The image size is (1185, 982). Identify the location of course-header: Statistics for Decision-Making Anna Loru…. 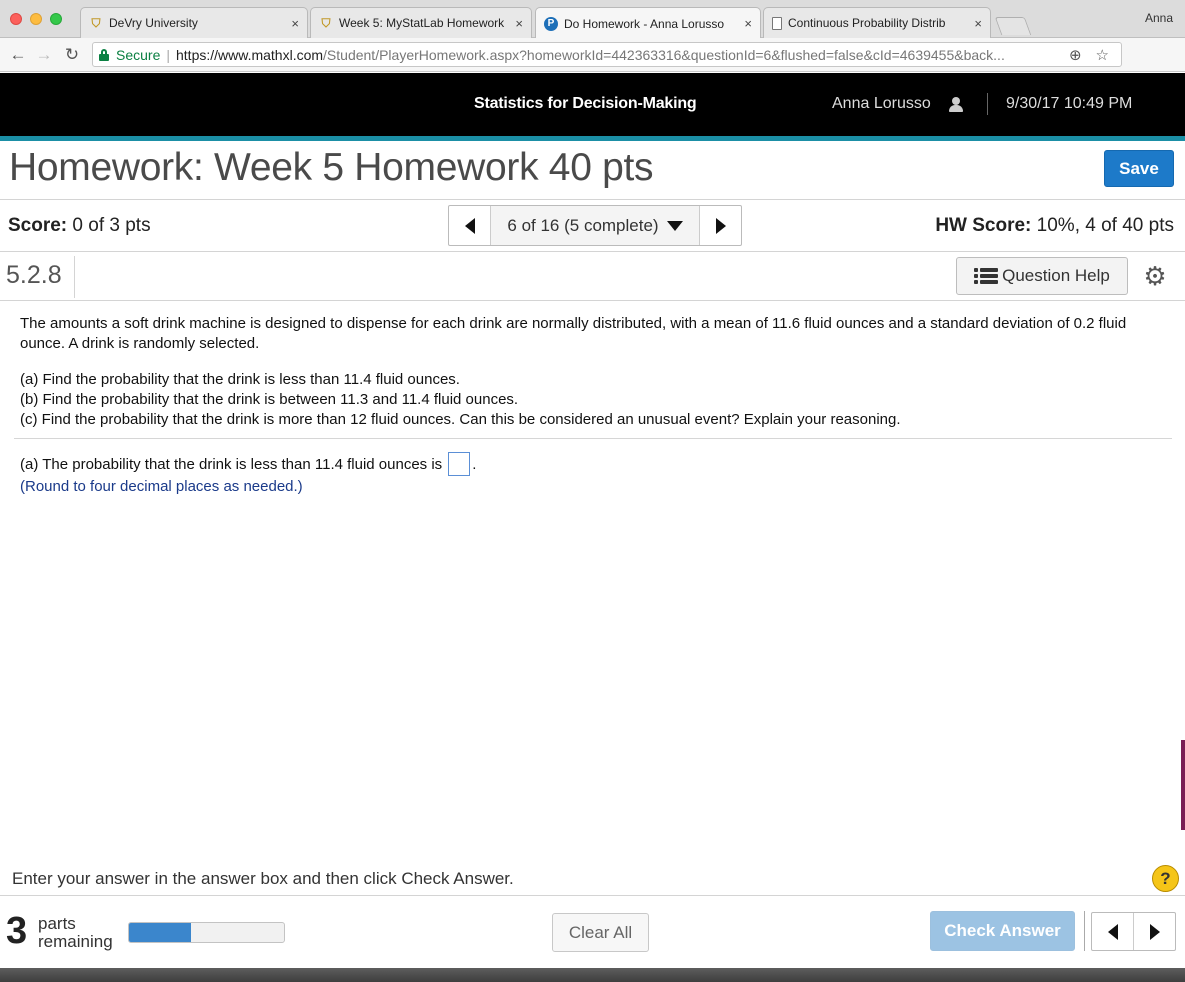
(592, 104).